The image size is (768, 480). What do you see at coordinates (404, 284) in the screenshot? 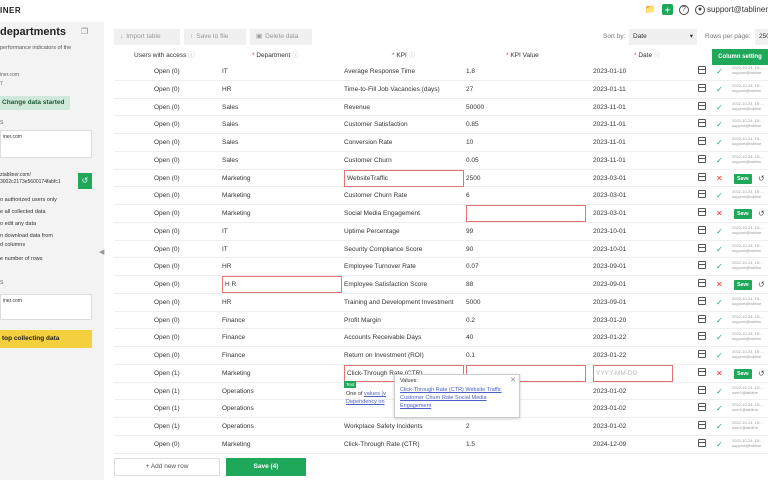
I see `cell-kpi: Employee Satisfaction Score` at bounding box center [404, 284].